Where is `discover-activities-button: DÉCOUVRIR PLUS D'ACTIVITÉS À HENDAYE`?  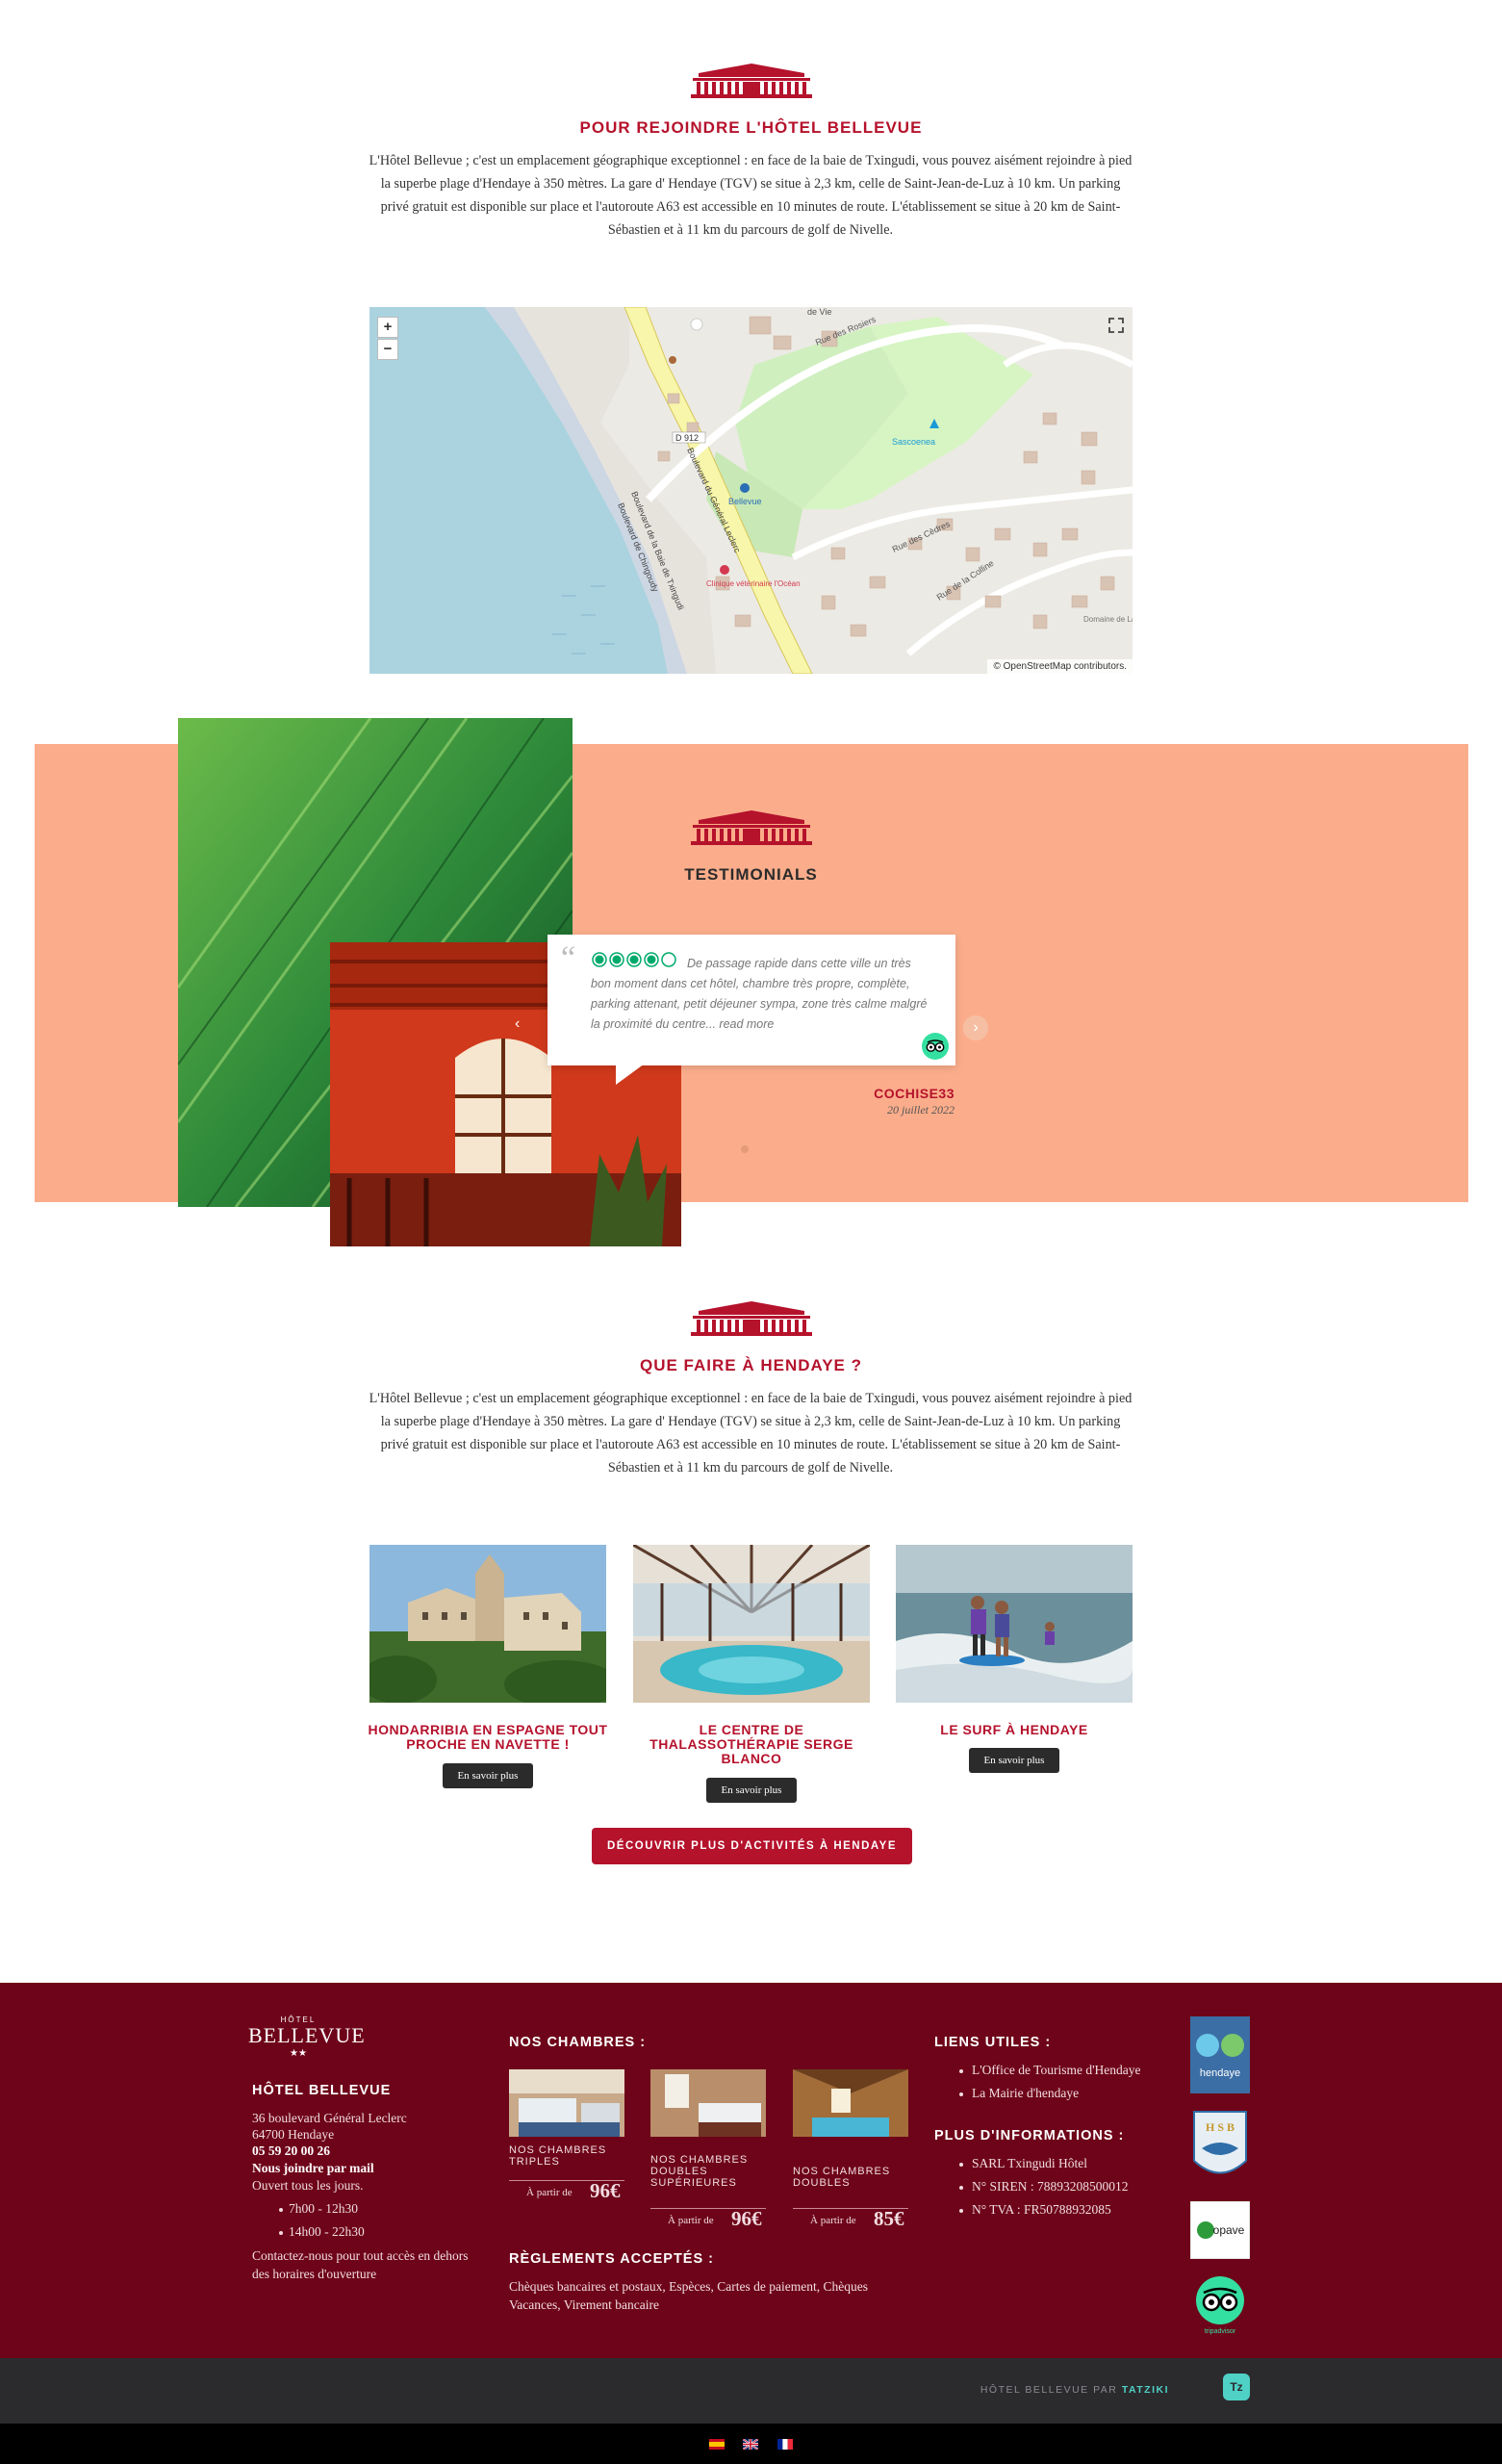
discover-activities-button: DÉCOUVRIR PLUS D'ACTIVITÉS À HENDAYE is located at coordinates (752, 1846).